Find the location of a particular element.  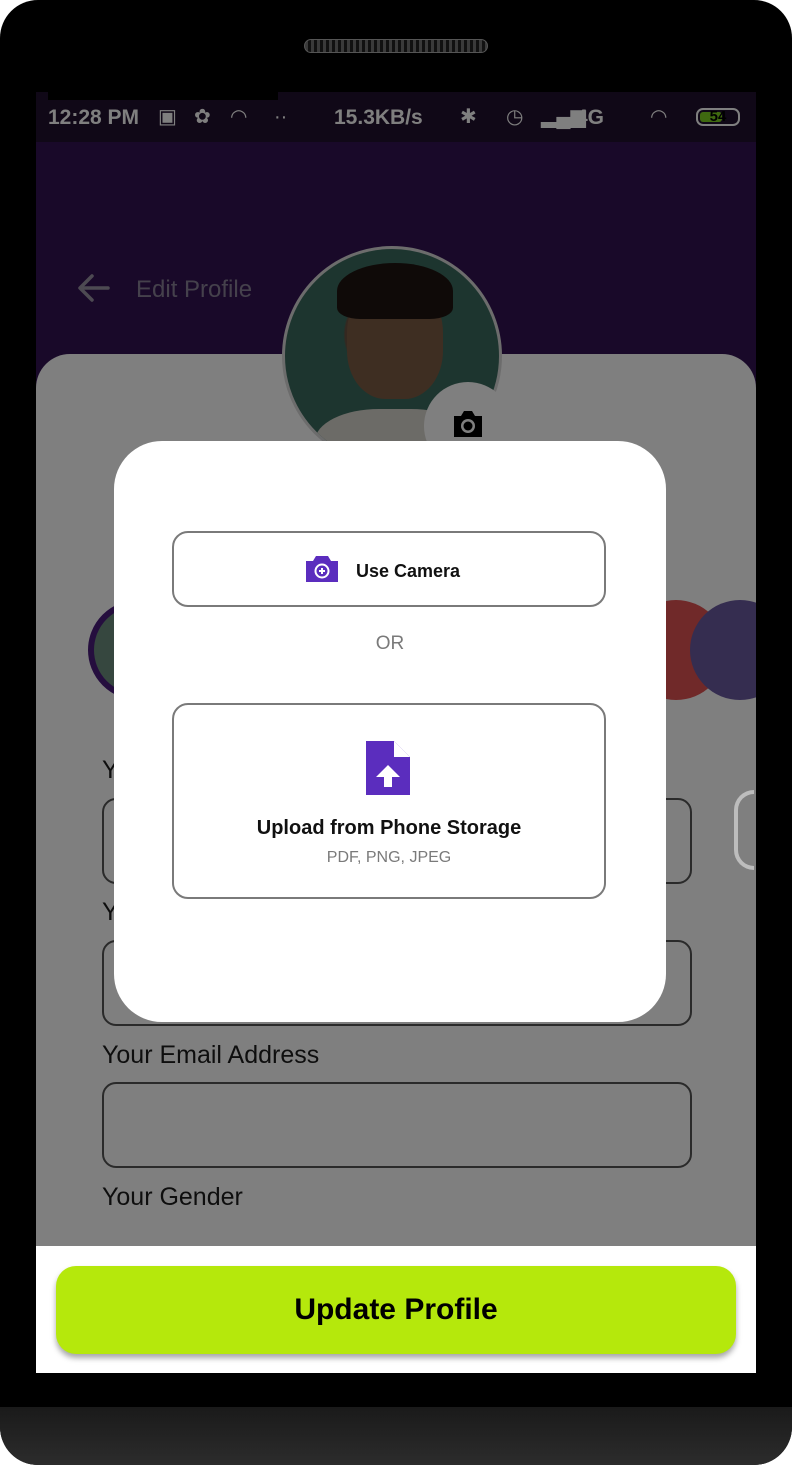

file-upload-icon is located at coordinates (388, 768).